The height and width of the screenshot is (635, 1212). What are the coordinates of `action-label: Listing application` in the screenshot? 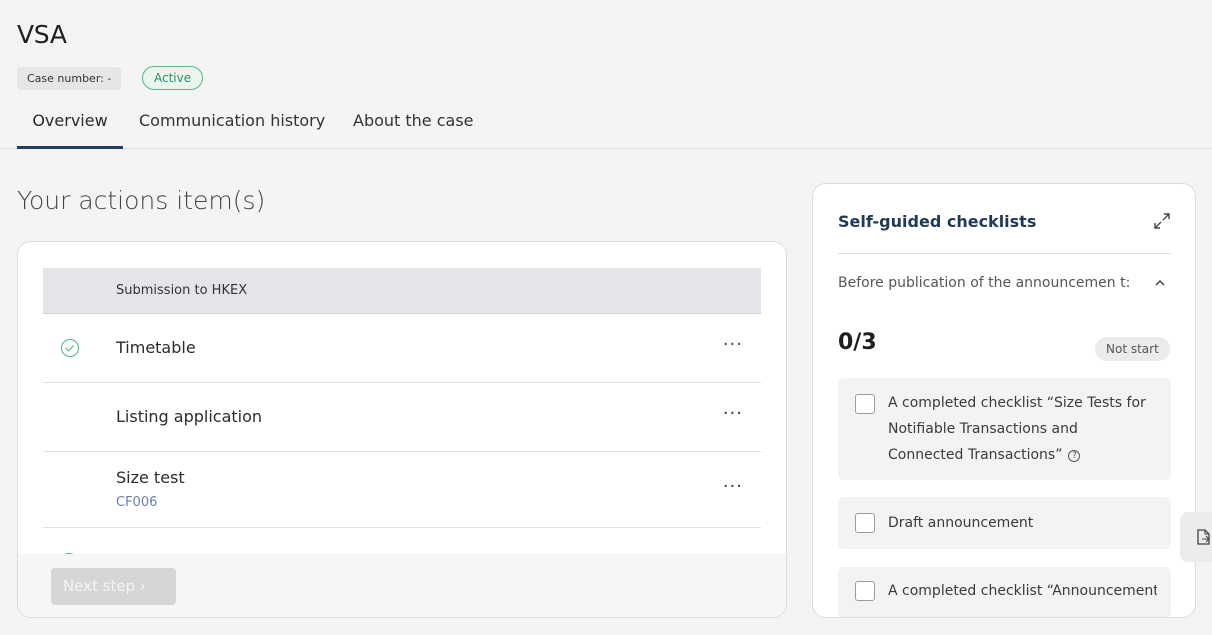 It's located at (189, 416).